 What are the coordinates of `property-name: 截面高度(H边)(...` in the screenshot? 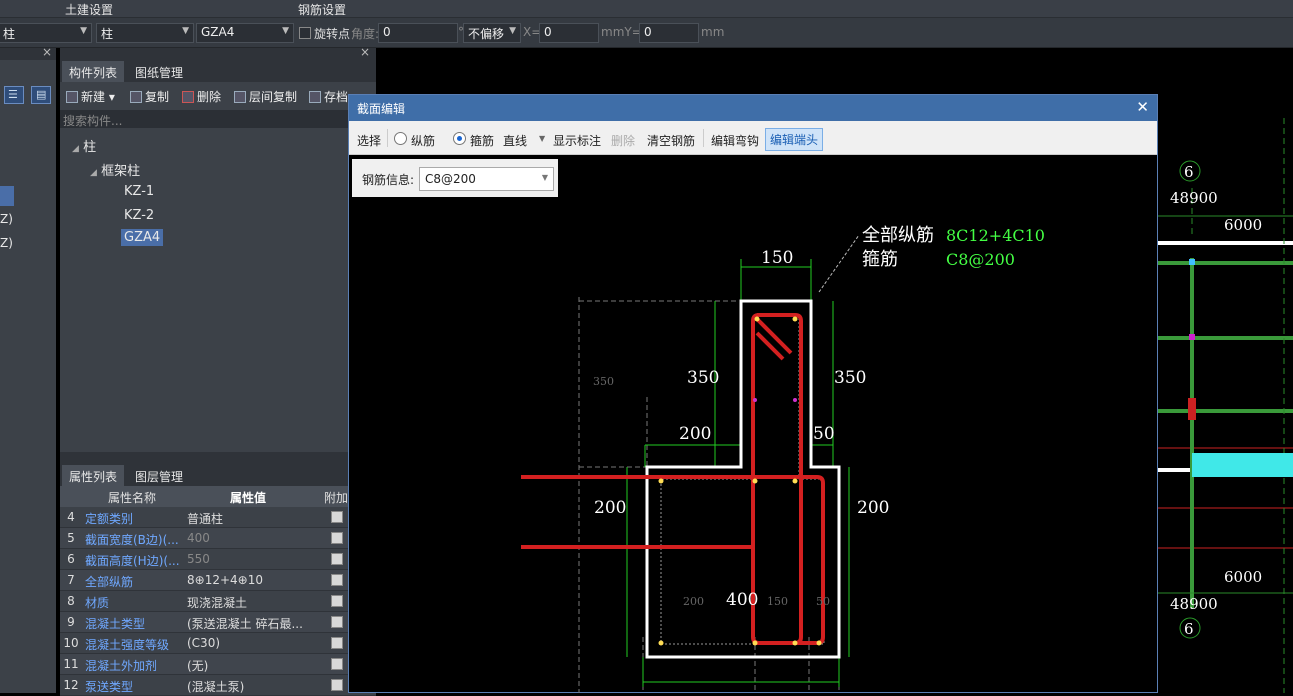 It's located at (132, 561).